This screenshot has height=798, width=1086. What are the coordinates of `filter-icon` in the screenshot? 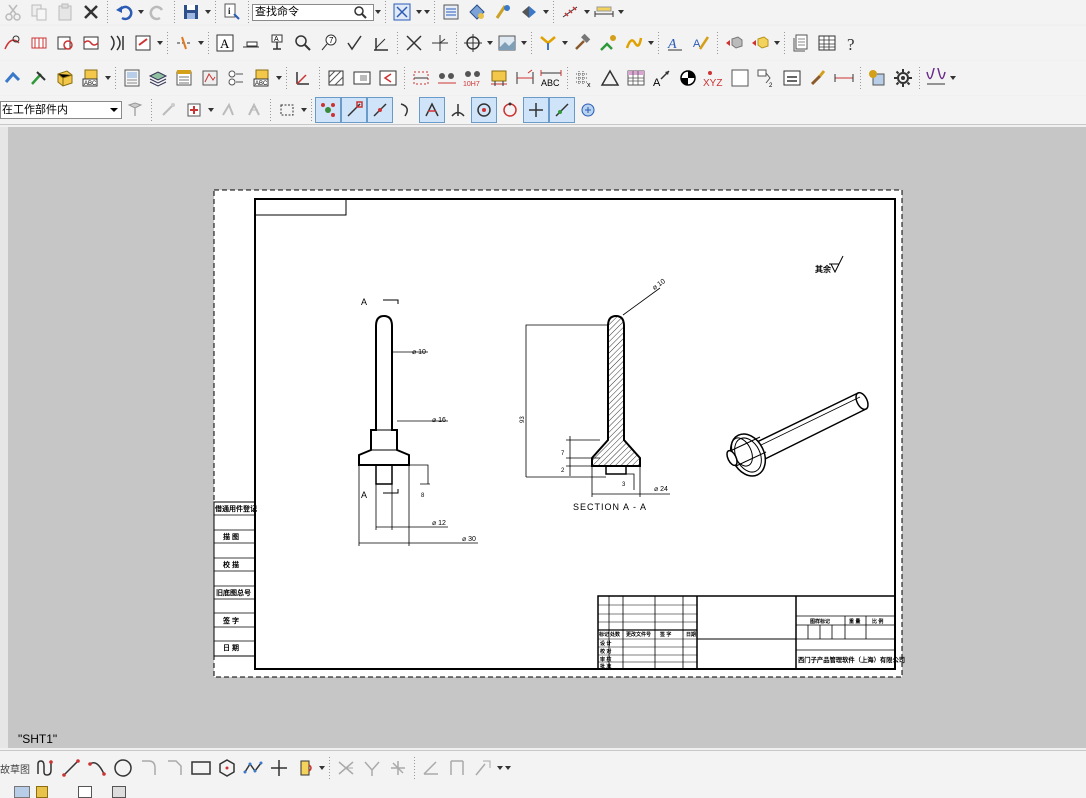 It's located at (135, 110).